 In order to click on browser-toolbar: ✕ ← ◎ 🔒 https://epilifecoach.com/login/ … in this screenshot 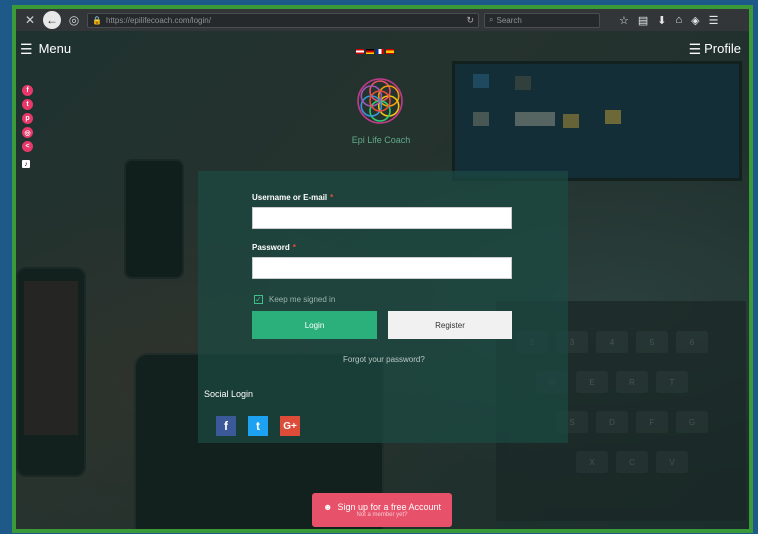, I will do `click(382, 20)`.